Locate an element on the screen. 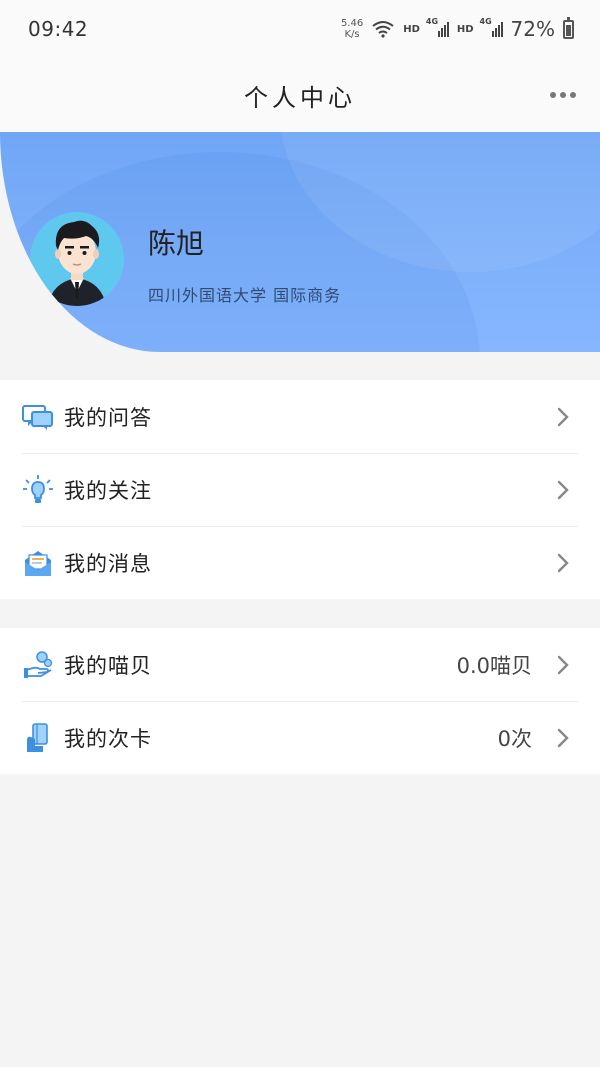  hd-badge-1: HD is located at coordinates (411, 29).